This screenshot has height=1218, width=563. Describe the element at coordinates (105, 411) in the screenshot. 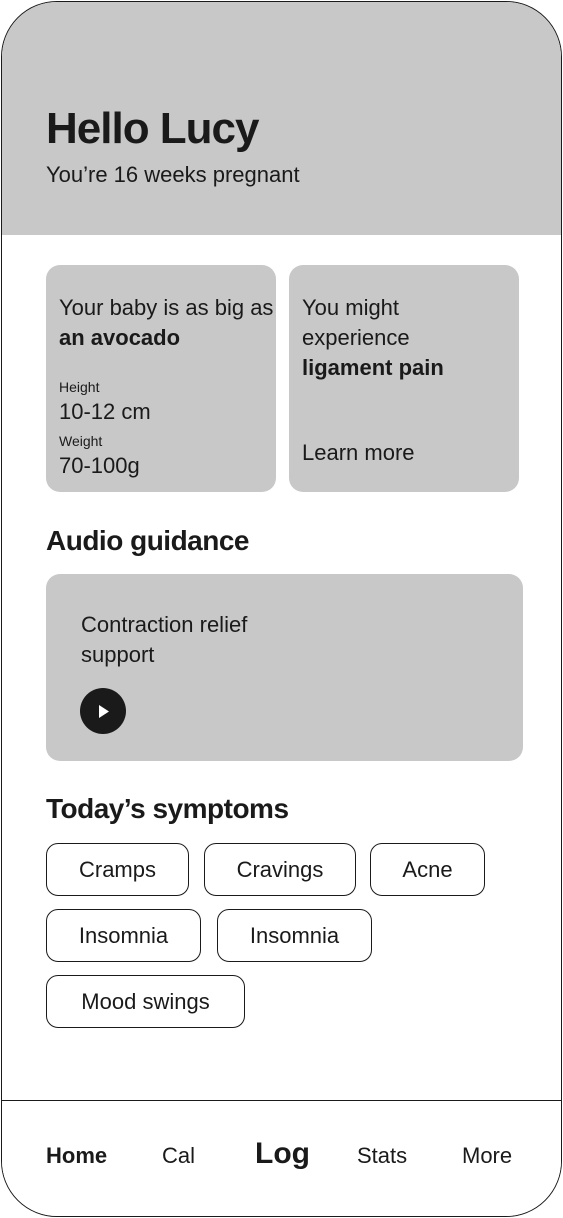

I see `height-value: 10-12 cm` at that location.